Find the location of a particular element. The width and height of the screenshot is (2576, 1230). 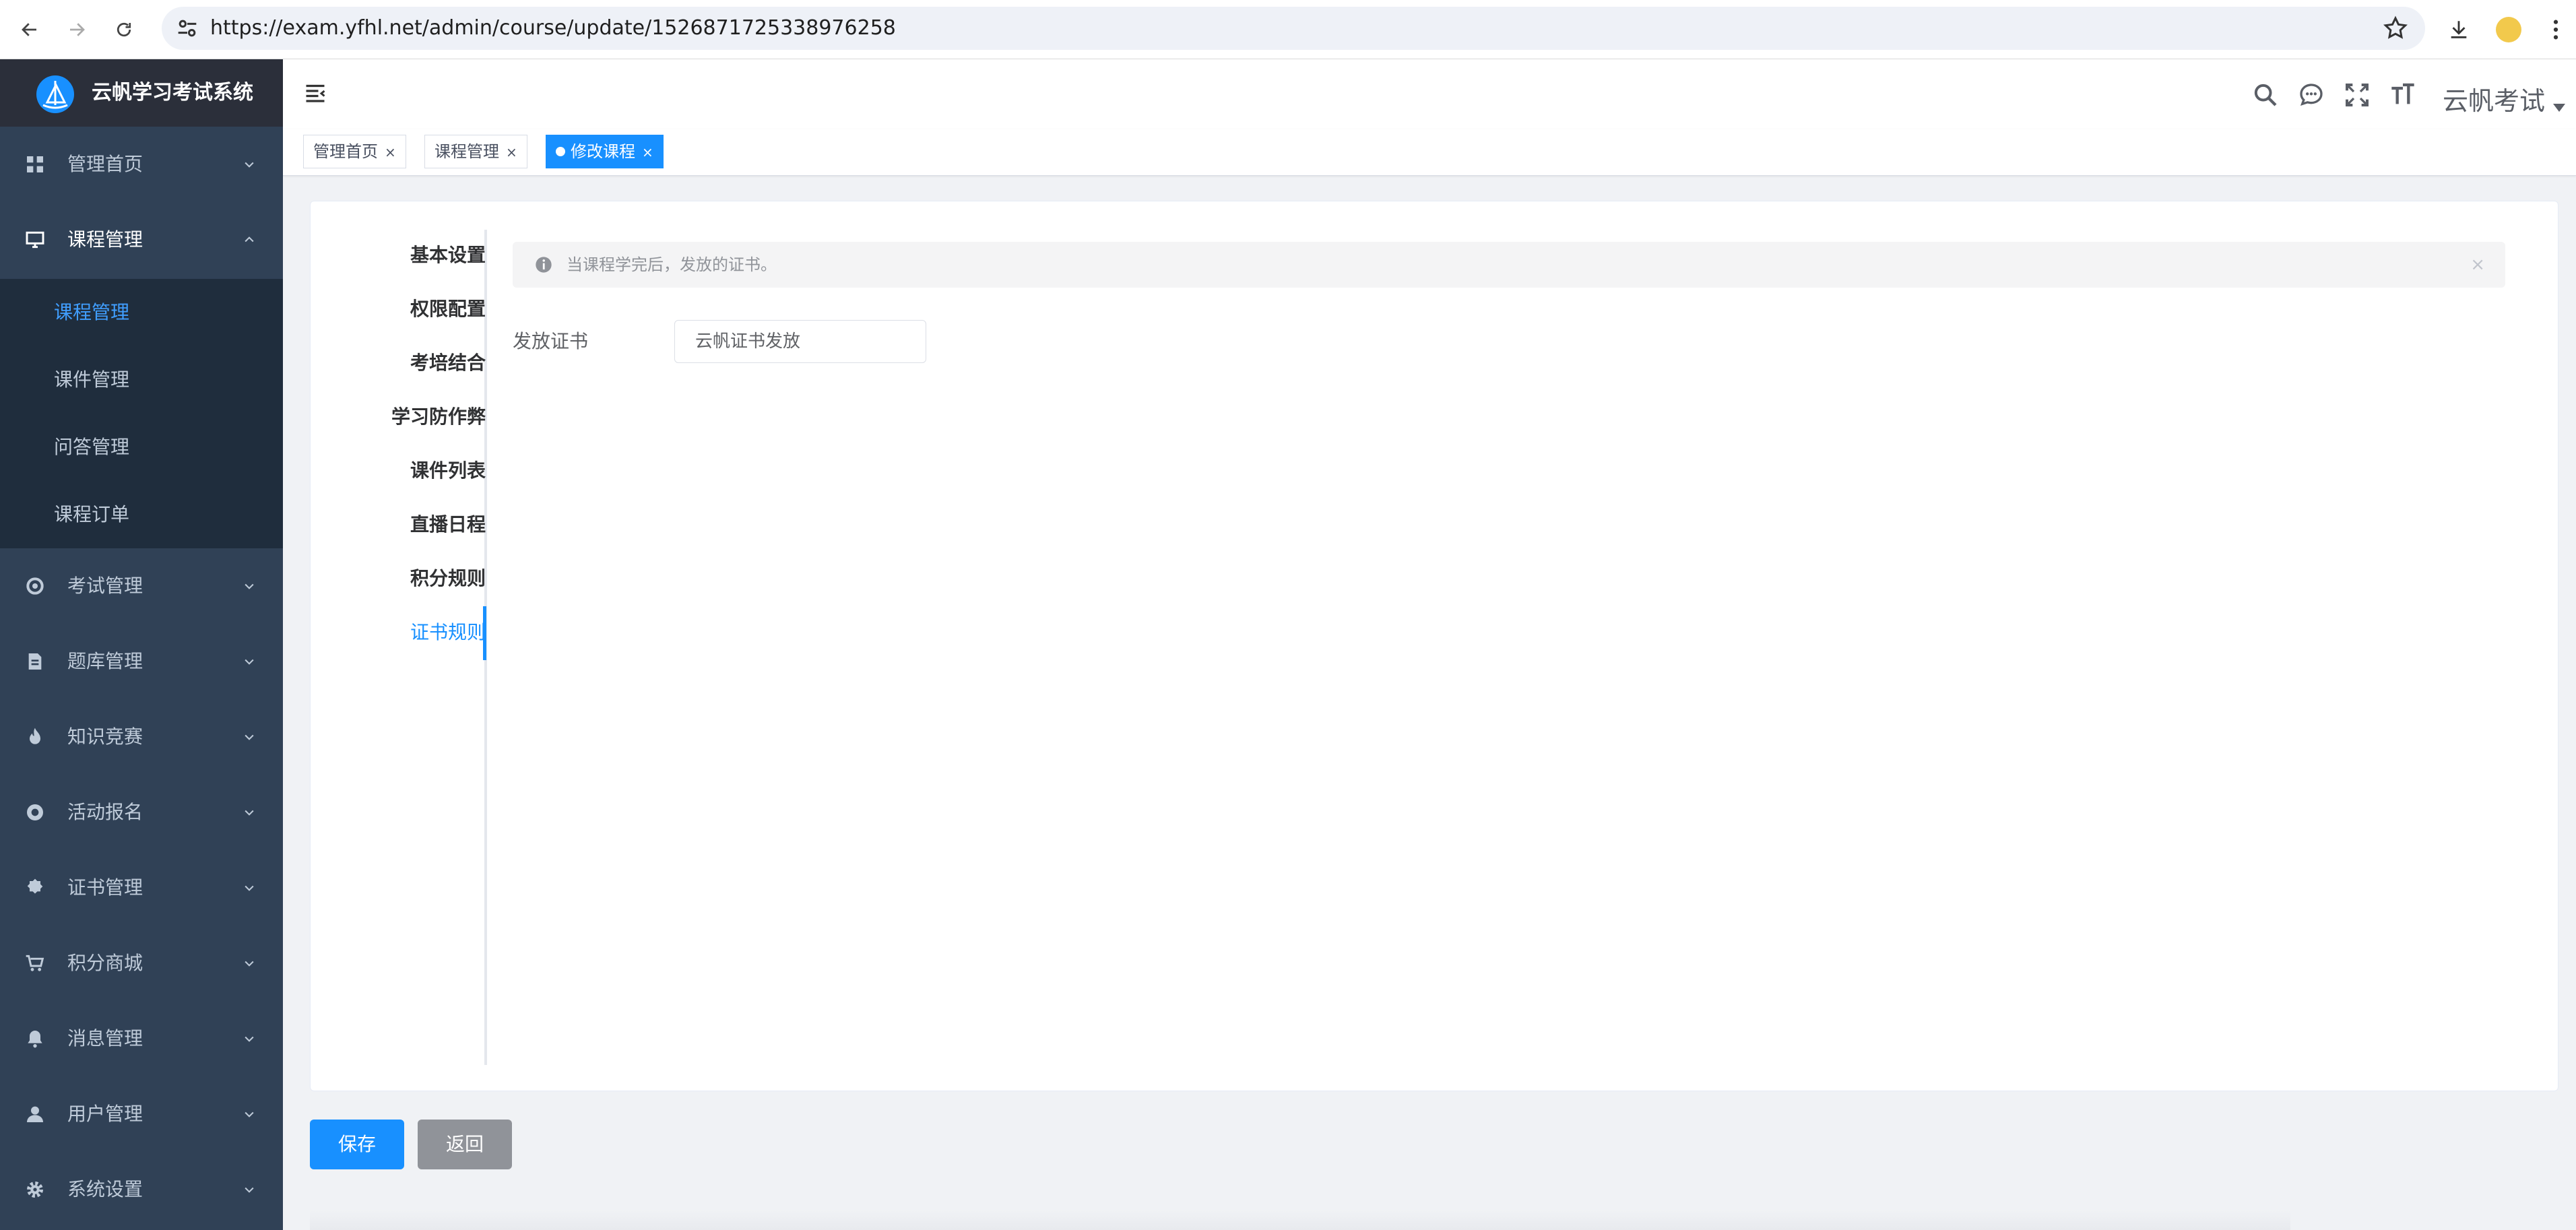

menu-item-question-bank: 题库管理 is located at coordinates (141, 662).